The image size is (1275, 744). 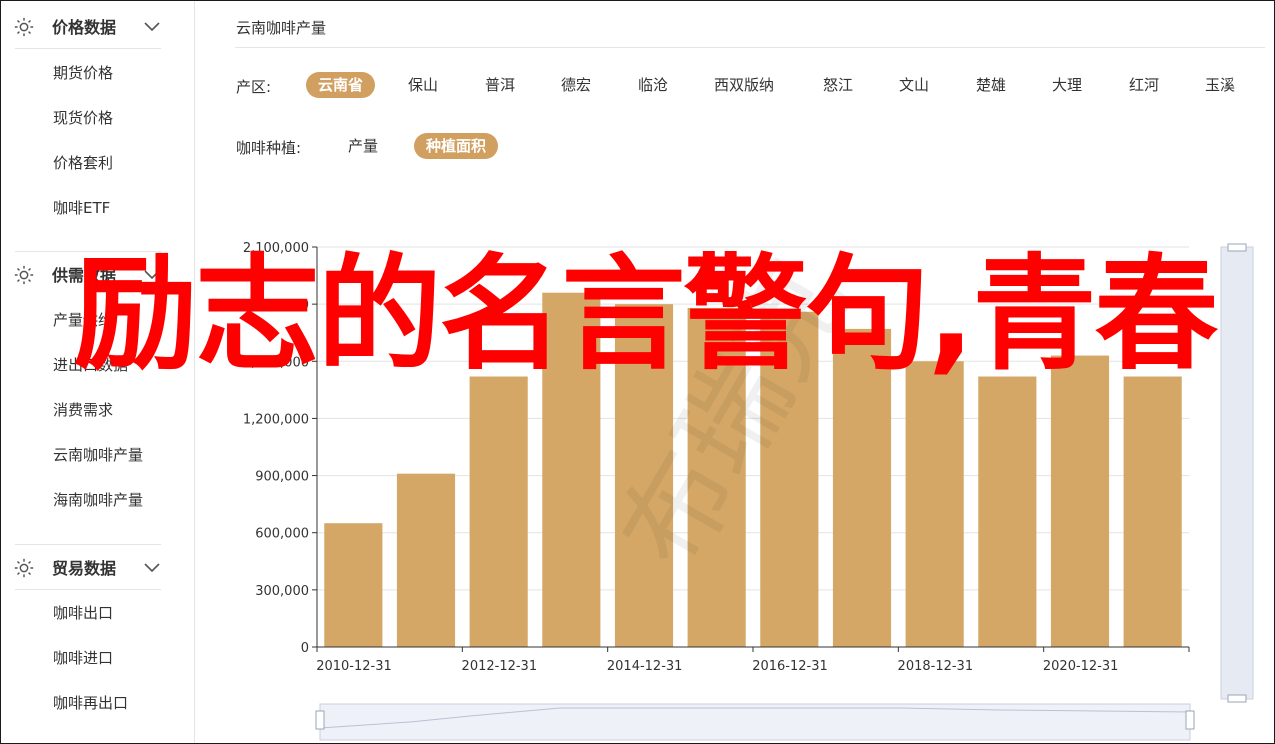 What do you see at coordinates (282, 591) in the screenshot?
I see `y-tick-label: 300,000` at bounding box center [282, 591].